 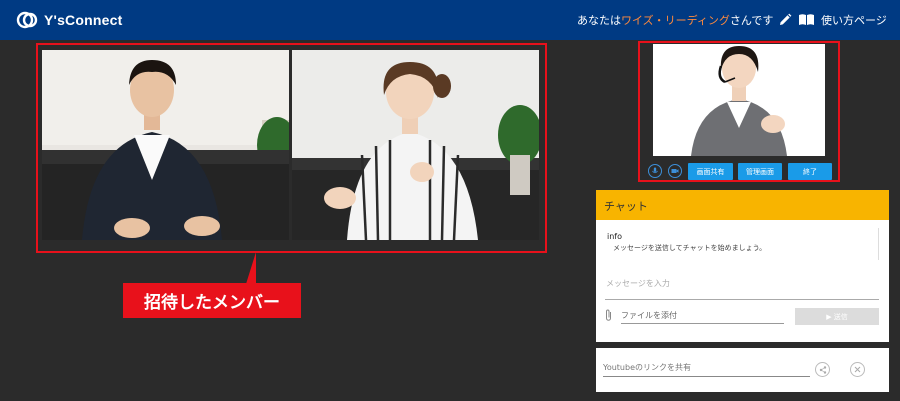 What do you see at coordinates (702, 315) in the screenshot?
I see `file-attach-field: ファイルを添付` at bounding box center [702, 315].